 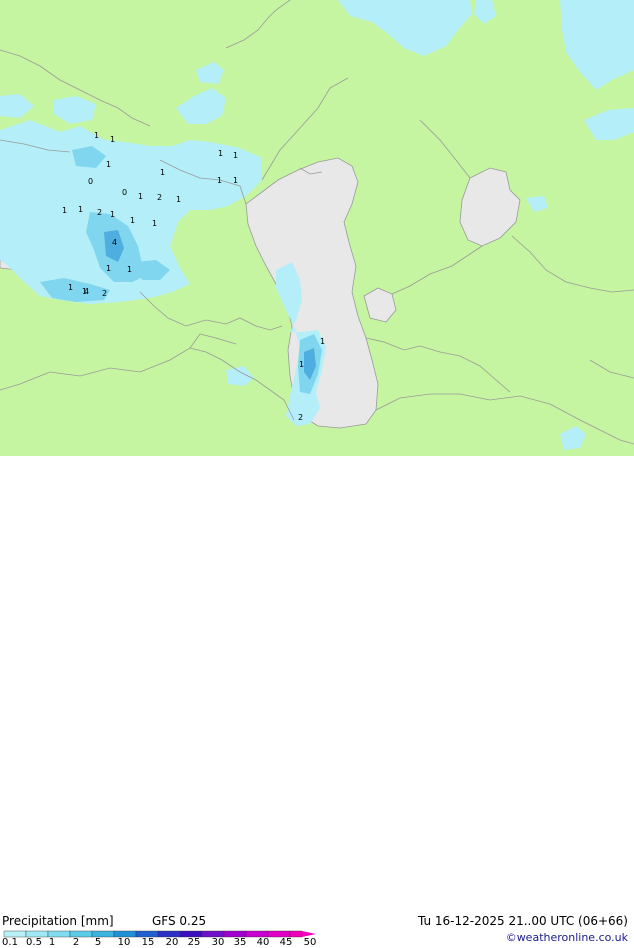 What do you see at coordinates (34, 942) in the screenshot?
I see `scale-tick-label: 0.5` at bounding box center [34, 942].